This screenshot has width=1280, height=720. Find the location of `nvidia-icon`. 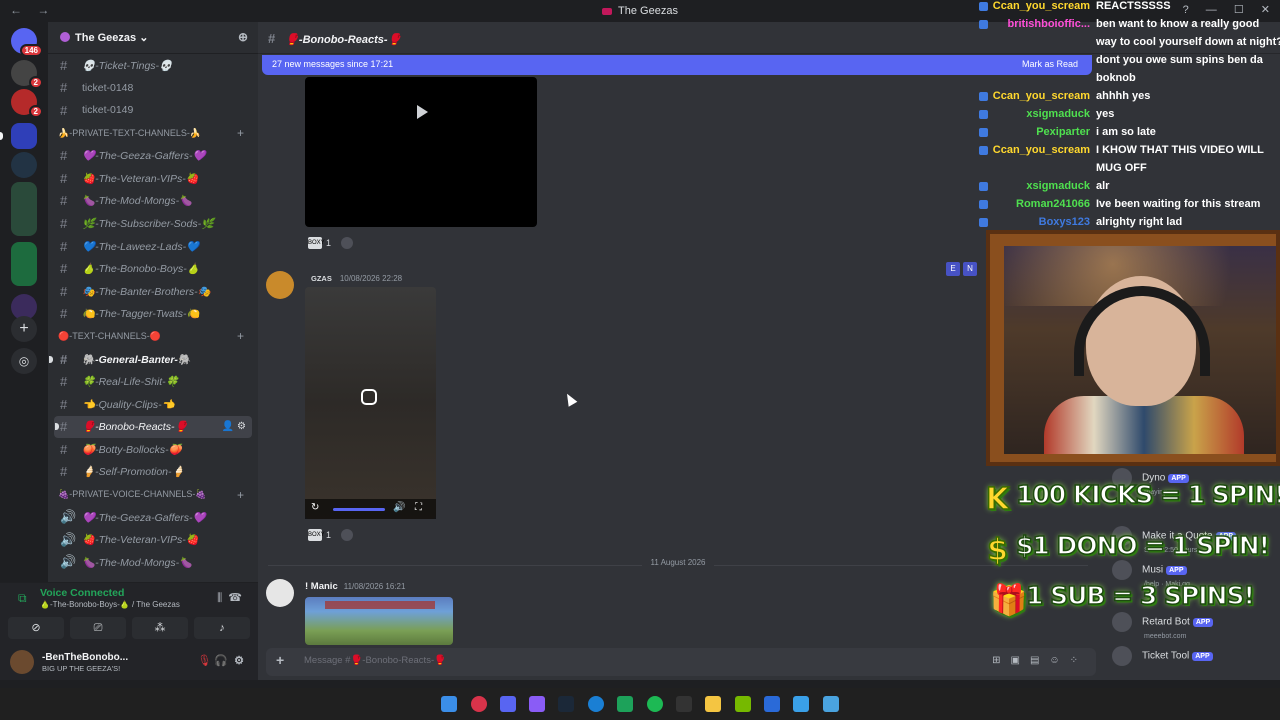

nvidia-icon is located at coordinates (743, 704).